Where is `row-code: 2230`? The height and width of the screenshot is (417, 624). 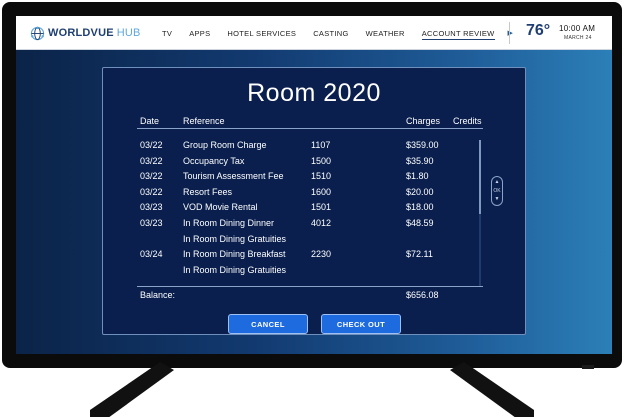
row-code: 2230 is located at coordinates (321, 254).